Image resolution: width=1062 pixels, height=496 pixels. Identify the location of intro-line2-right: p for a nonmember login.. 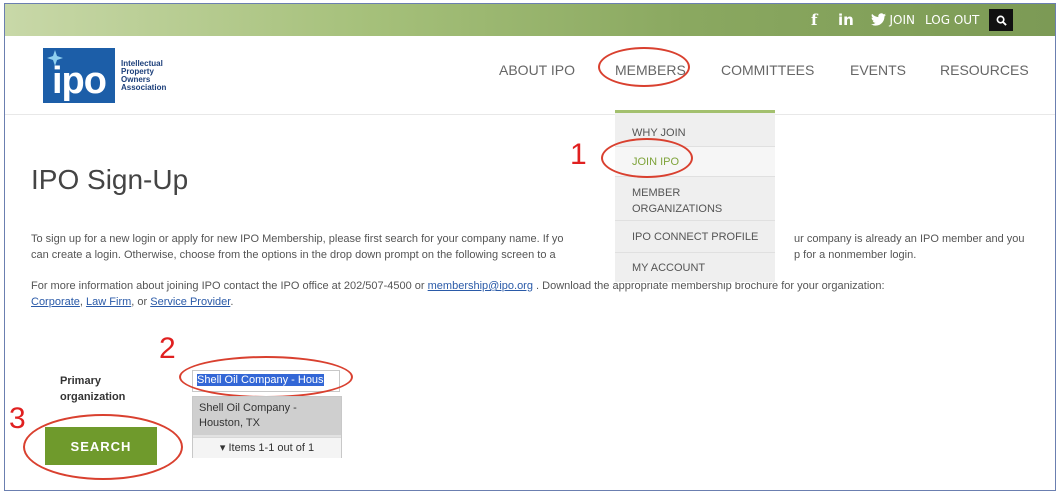
(855, 255).